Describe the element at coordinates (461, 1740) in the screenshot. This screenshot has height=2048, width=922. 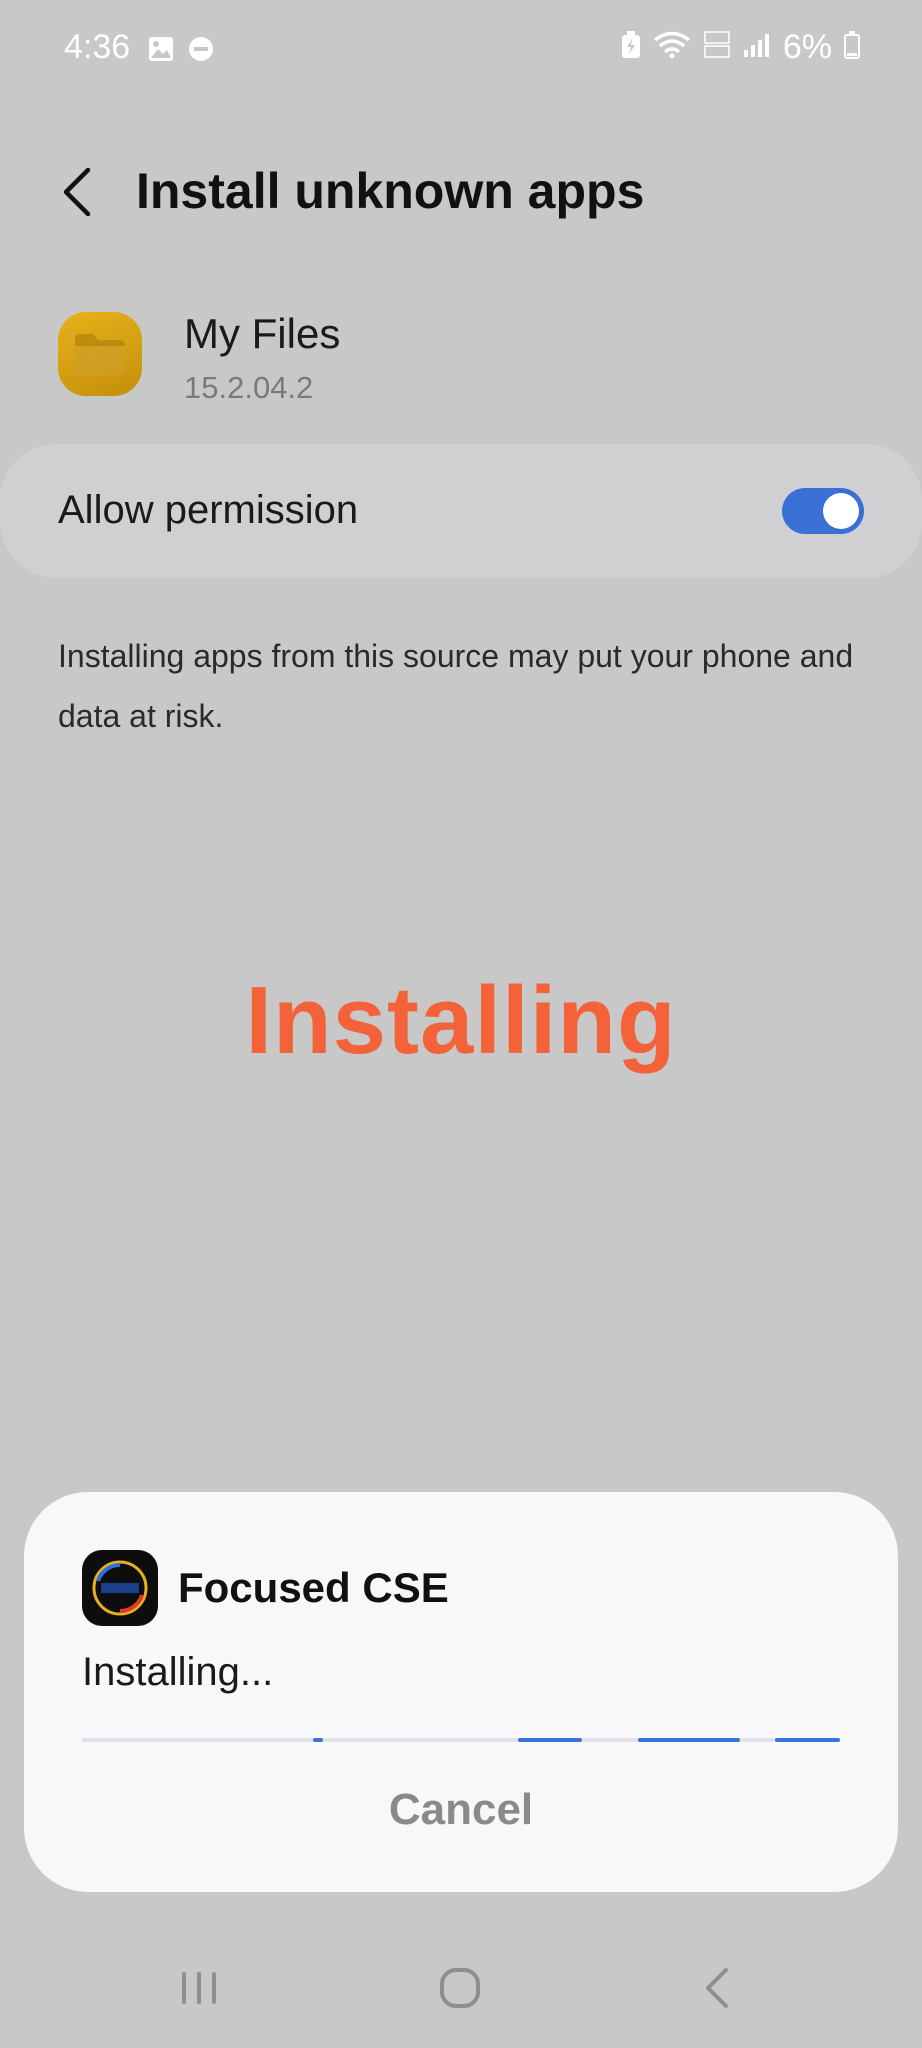
I see `install-progress-bar` at that location.